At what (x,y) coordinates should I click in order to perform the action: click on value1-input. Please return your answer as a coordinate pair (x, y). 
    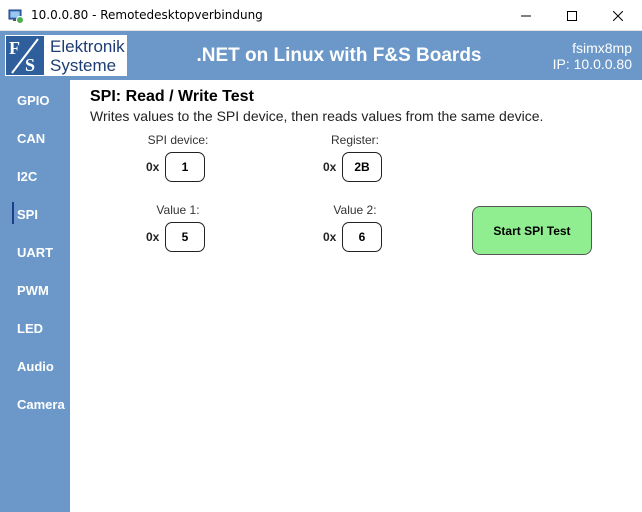
    Looking at the image, I should click on (185, 237).